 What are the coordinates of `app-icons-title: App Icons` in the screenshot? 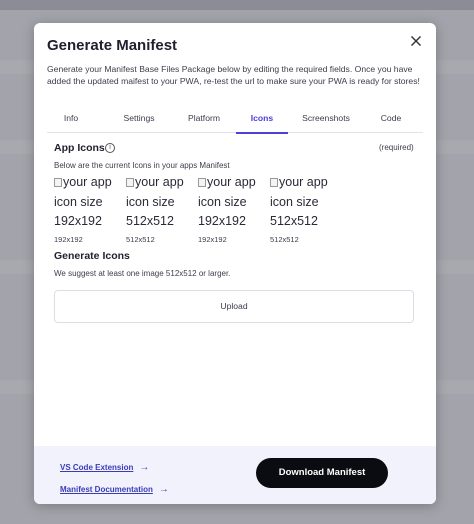 It's located at (79, 148).